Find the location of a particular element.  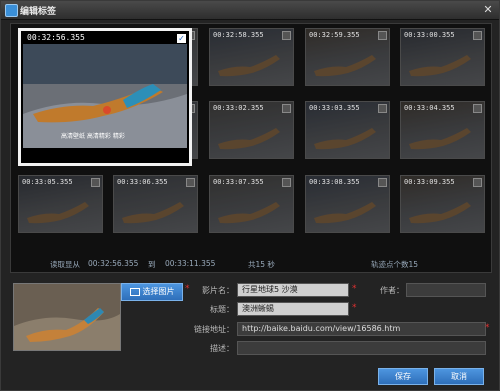

selected-thumbnail-subtitle: 高清壁纸 高清精彩 精彩 is located at coordinates (93, 136).